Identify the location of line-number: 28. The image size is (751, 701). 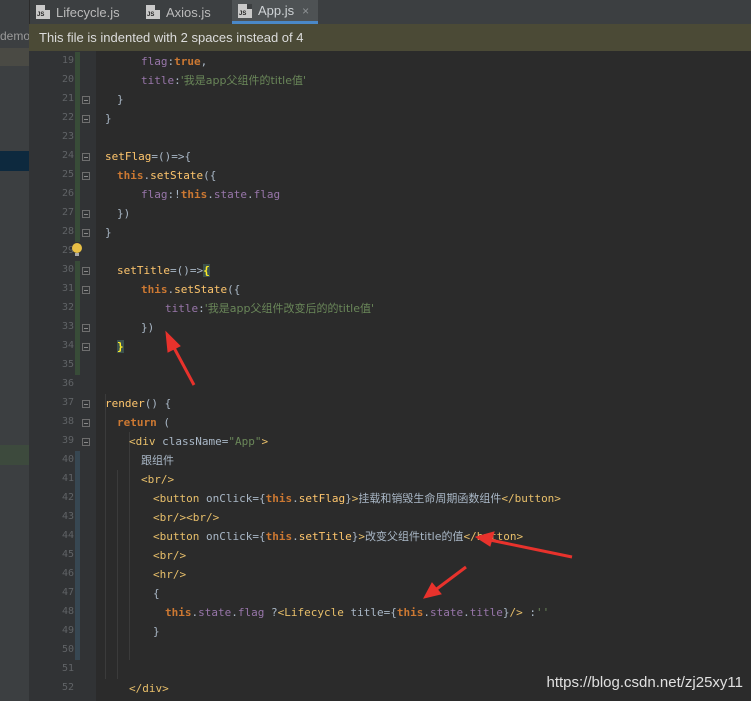
(67, 231).